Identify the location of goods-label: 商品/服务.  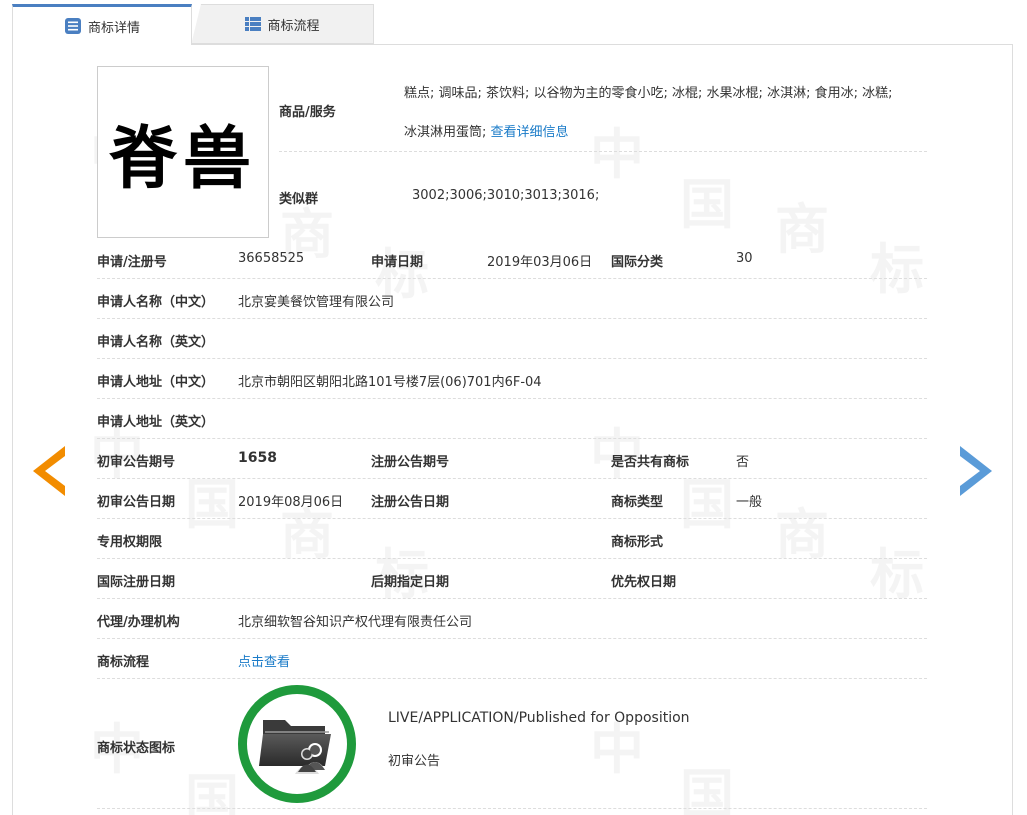
(307, 112).